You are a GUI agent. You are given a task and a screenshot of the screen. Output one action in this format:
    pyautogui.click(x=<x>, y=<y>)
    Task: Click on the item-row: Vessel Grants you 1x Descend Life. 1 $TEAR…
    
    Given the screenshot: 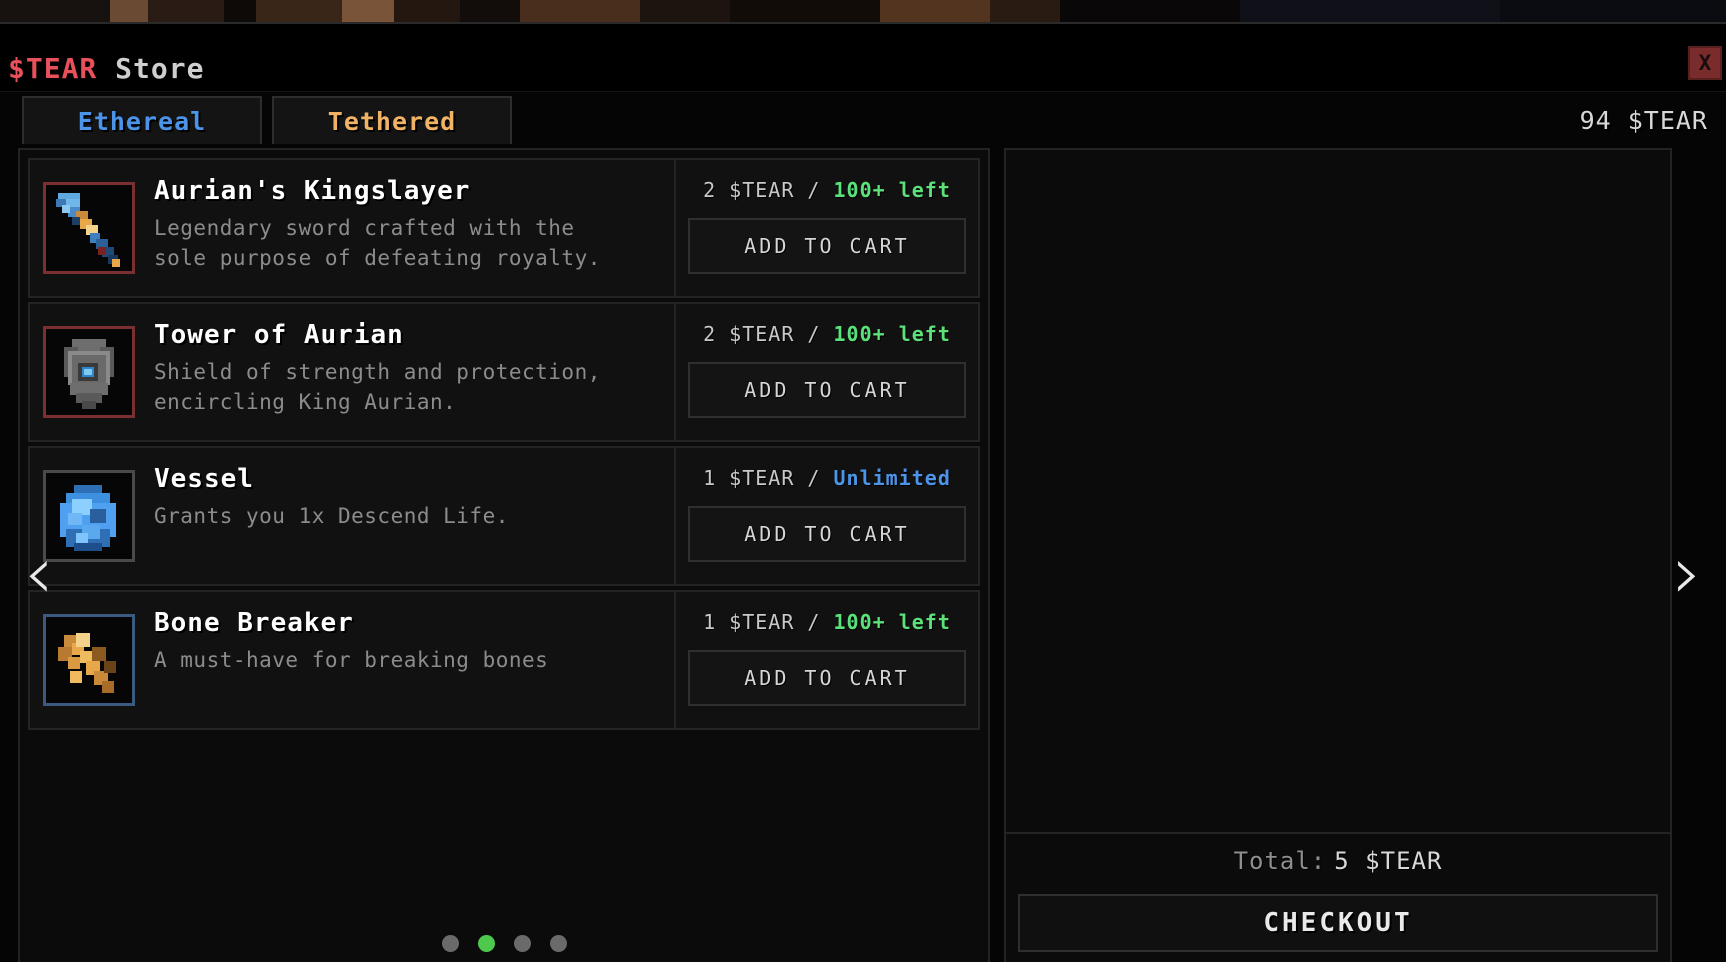 What is the action you would take?
    pyautogui.click(x=504, y=516)
    